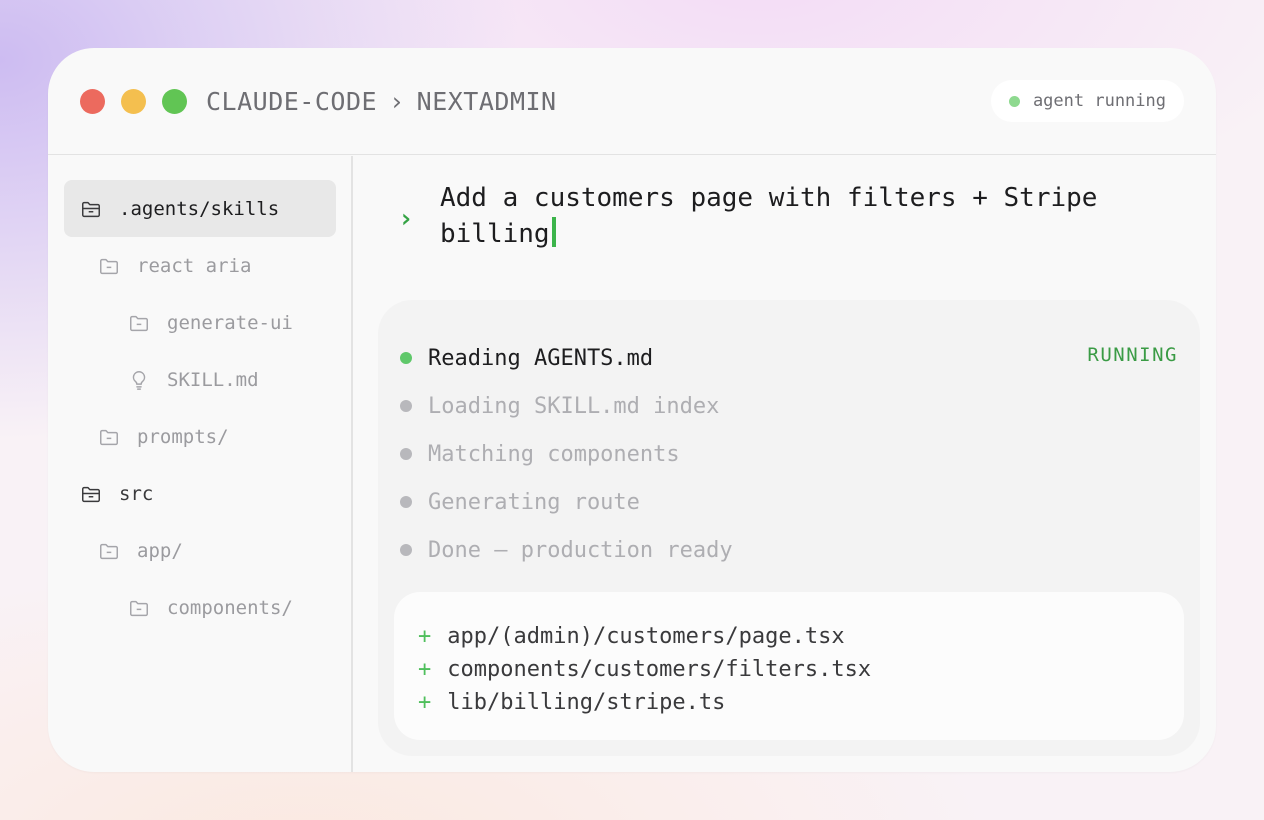  I want to click on breadcrumb-project: CLAUDE-CODE, so click(291, 101).